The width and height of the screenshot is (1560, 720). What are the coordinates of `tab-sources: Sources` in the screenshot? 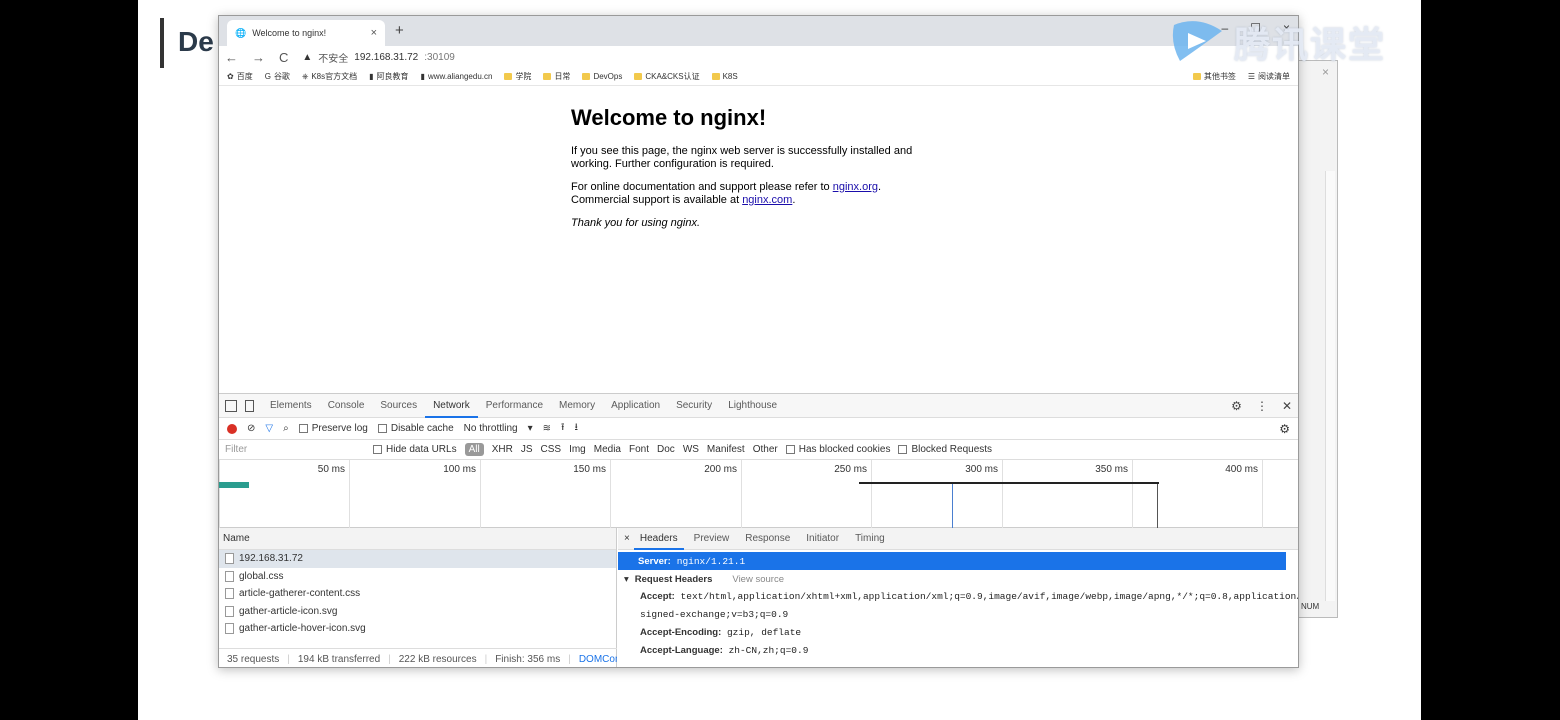 It's located at (398, 406).